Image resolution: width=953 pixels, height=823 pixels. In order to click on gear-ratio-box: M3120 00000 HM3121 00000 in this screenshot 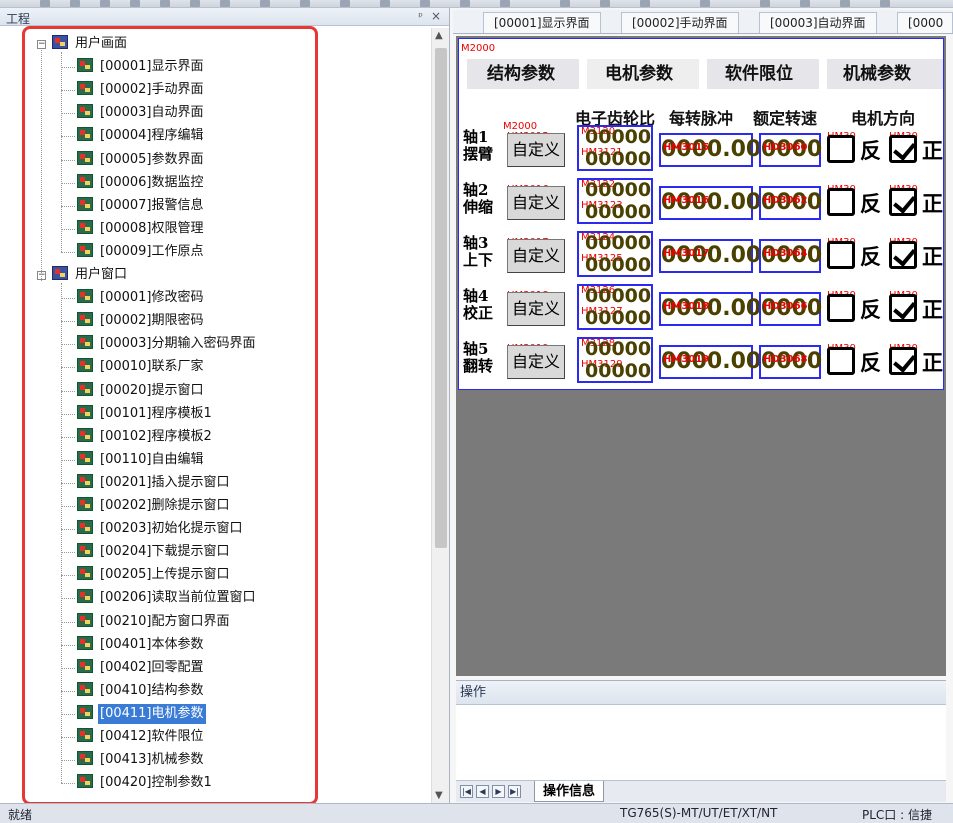, I will do `click(615, 148)`.